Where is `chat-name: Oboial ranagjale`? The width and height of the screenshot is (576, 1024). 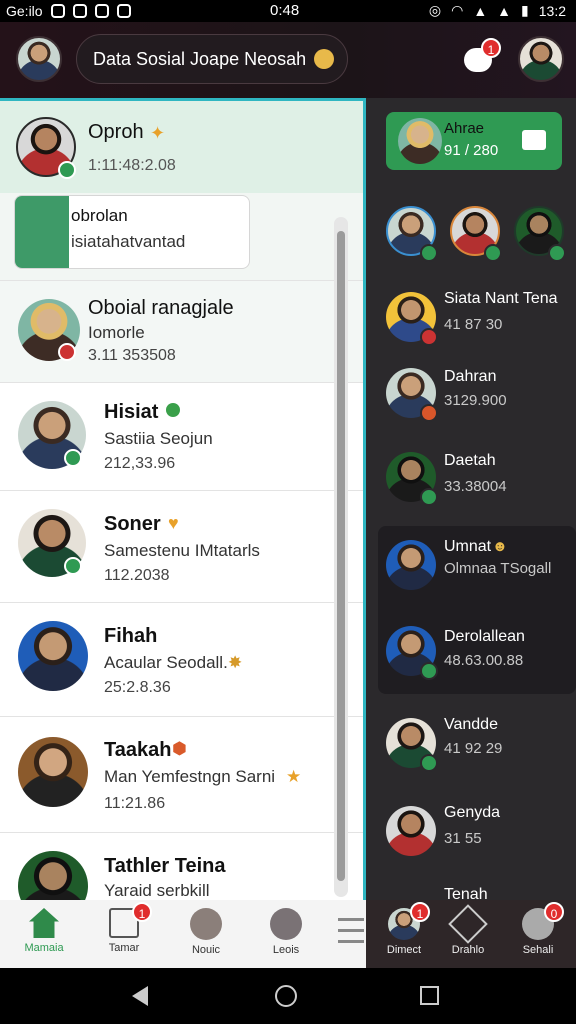
chat-name: Oboial ranagjale is located at coordinates (161, 308).